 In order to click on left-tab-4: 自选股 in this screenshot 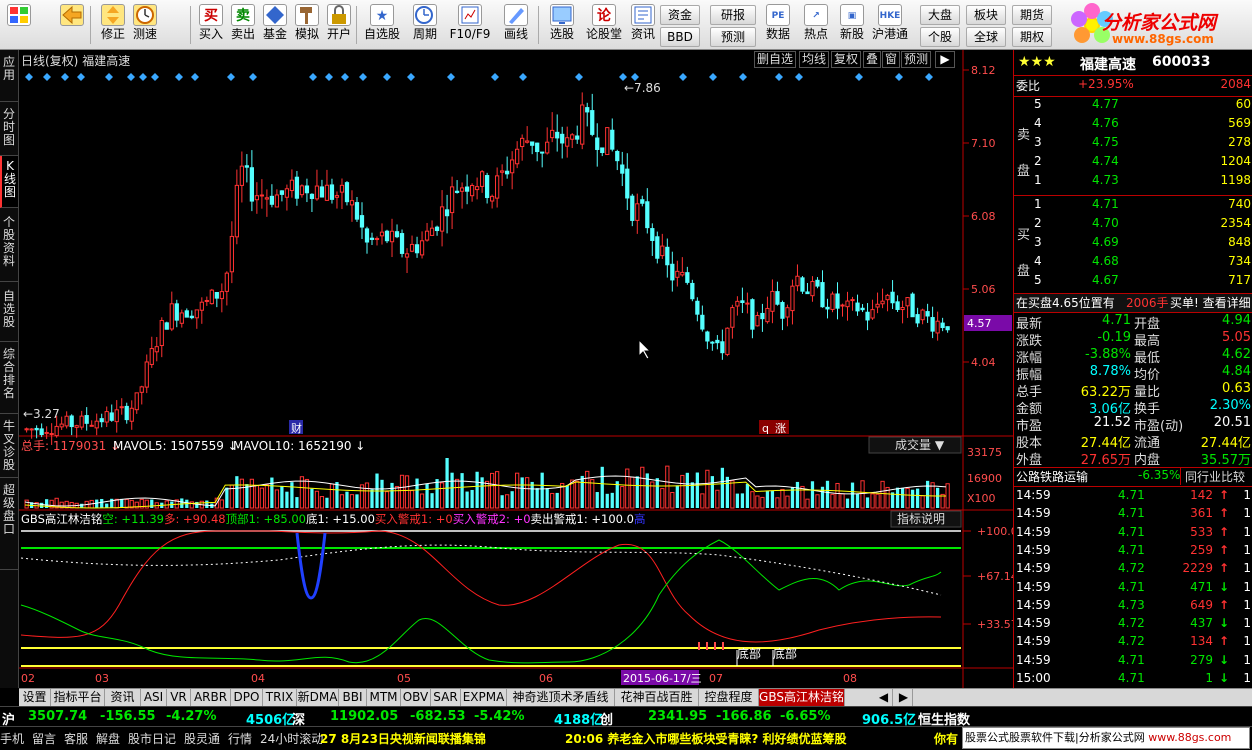, I will do `click(9, 314)`.